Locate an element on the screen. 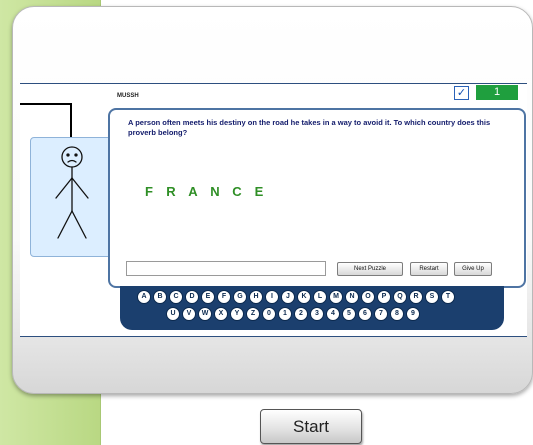 This screenshot has width=533, height=445. answer-letter: A is located at coordinates (193, 191).